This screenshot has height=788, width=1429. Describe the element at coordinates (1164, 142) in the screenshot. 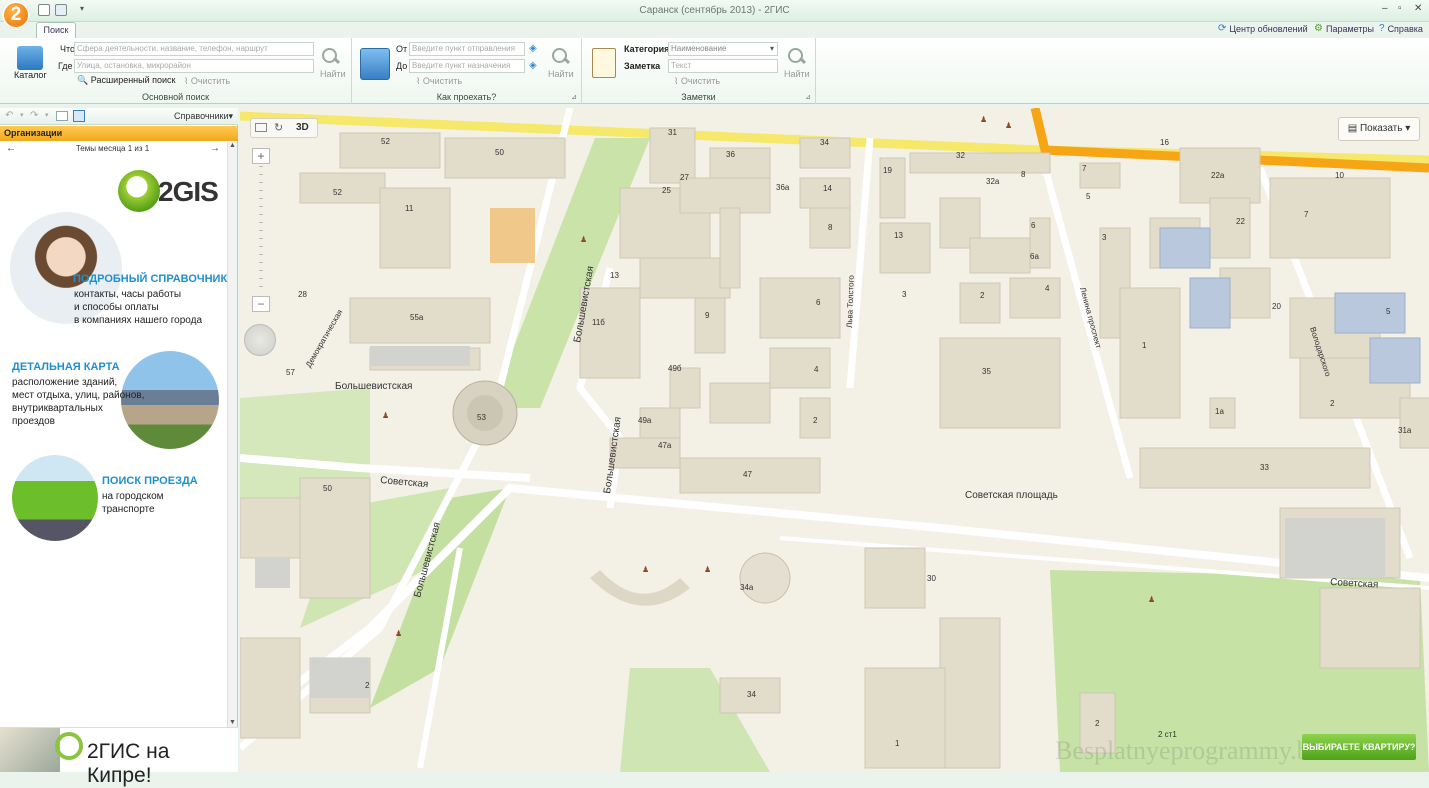

I see `svg-text: 16` at that location.